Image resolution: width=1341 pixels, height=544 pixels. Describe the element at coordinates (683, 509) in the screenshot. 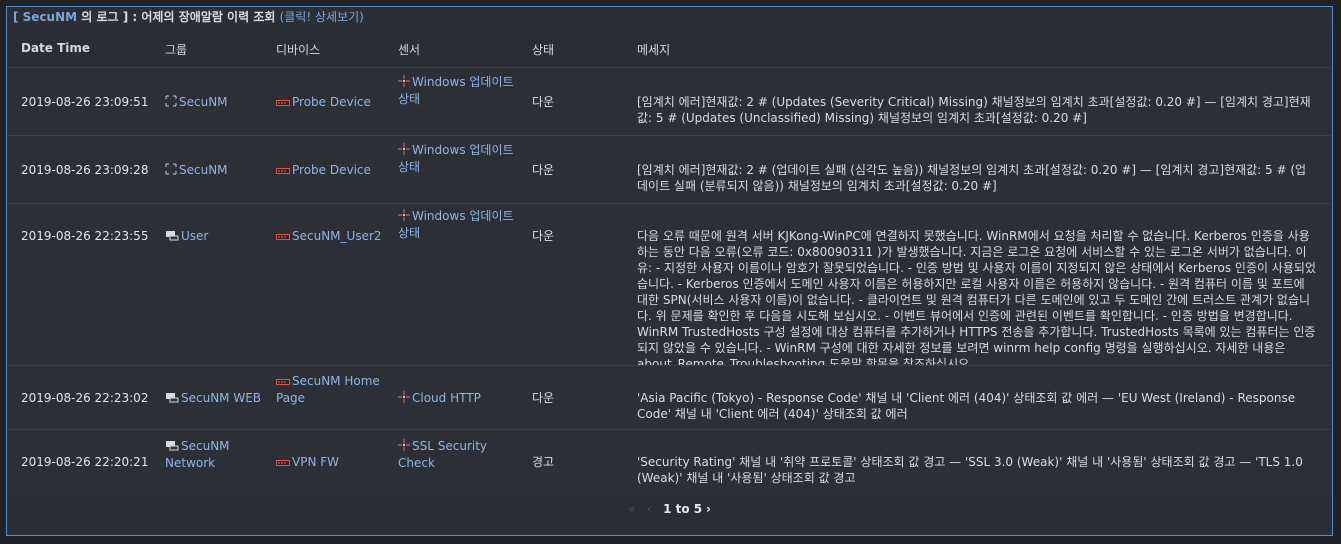

I see `page-range: 1 to 5` at that location.